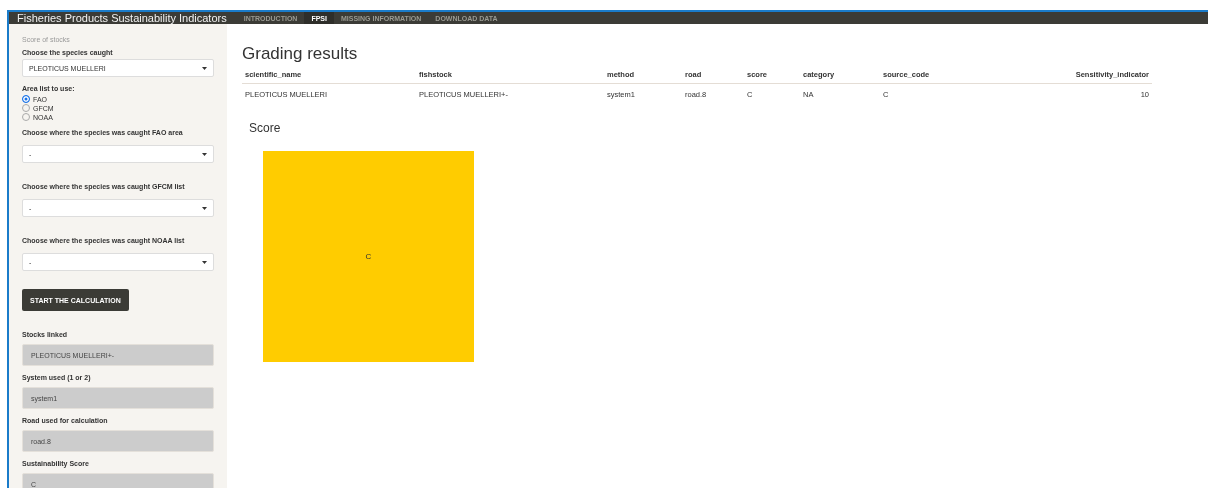 Image resolution: width=1208 pixels, height=492 pixels. What do you see at coordinates (368, 256) in the screenshot?
I see `score-label: C` at bounding box center [368, 256].